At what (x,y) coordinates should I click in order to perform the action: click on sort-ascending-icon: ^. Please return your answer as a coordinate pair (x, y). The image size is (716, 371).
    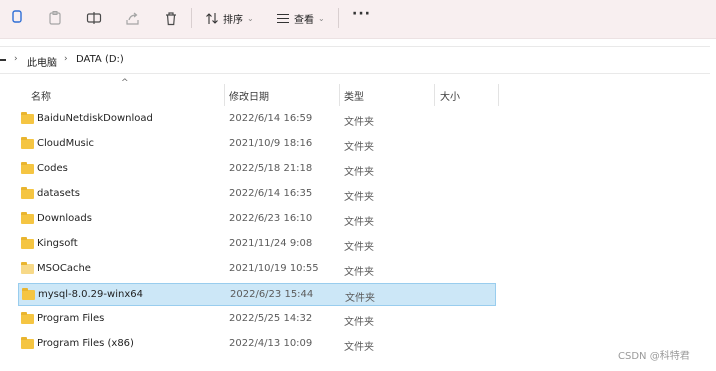
    Looking at the image, I should click on (125, 83).